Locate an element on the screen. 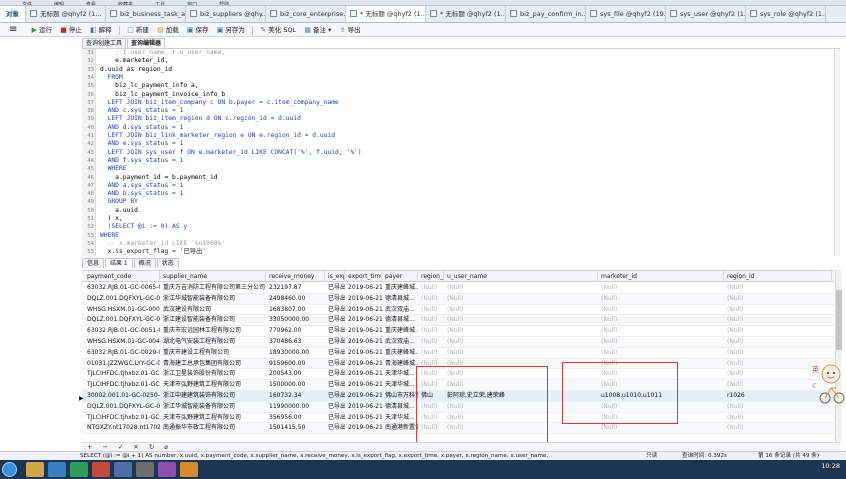 The height and width of the screenshot is (479, 846). table-cell: NTGXZY.nt17028.nt17028 is located at coordinates (122, 428).